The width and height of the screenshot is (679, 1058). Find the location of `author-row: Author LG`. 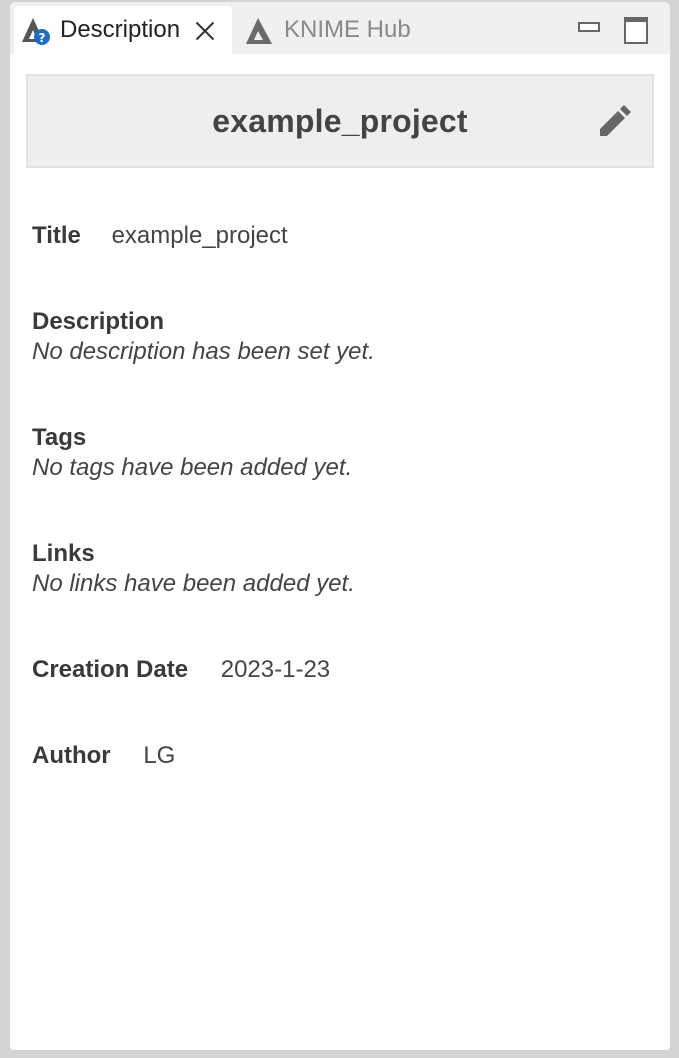

author-row: Author LG is located at coordinates (103, 756).